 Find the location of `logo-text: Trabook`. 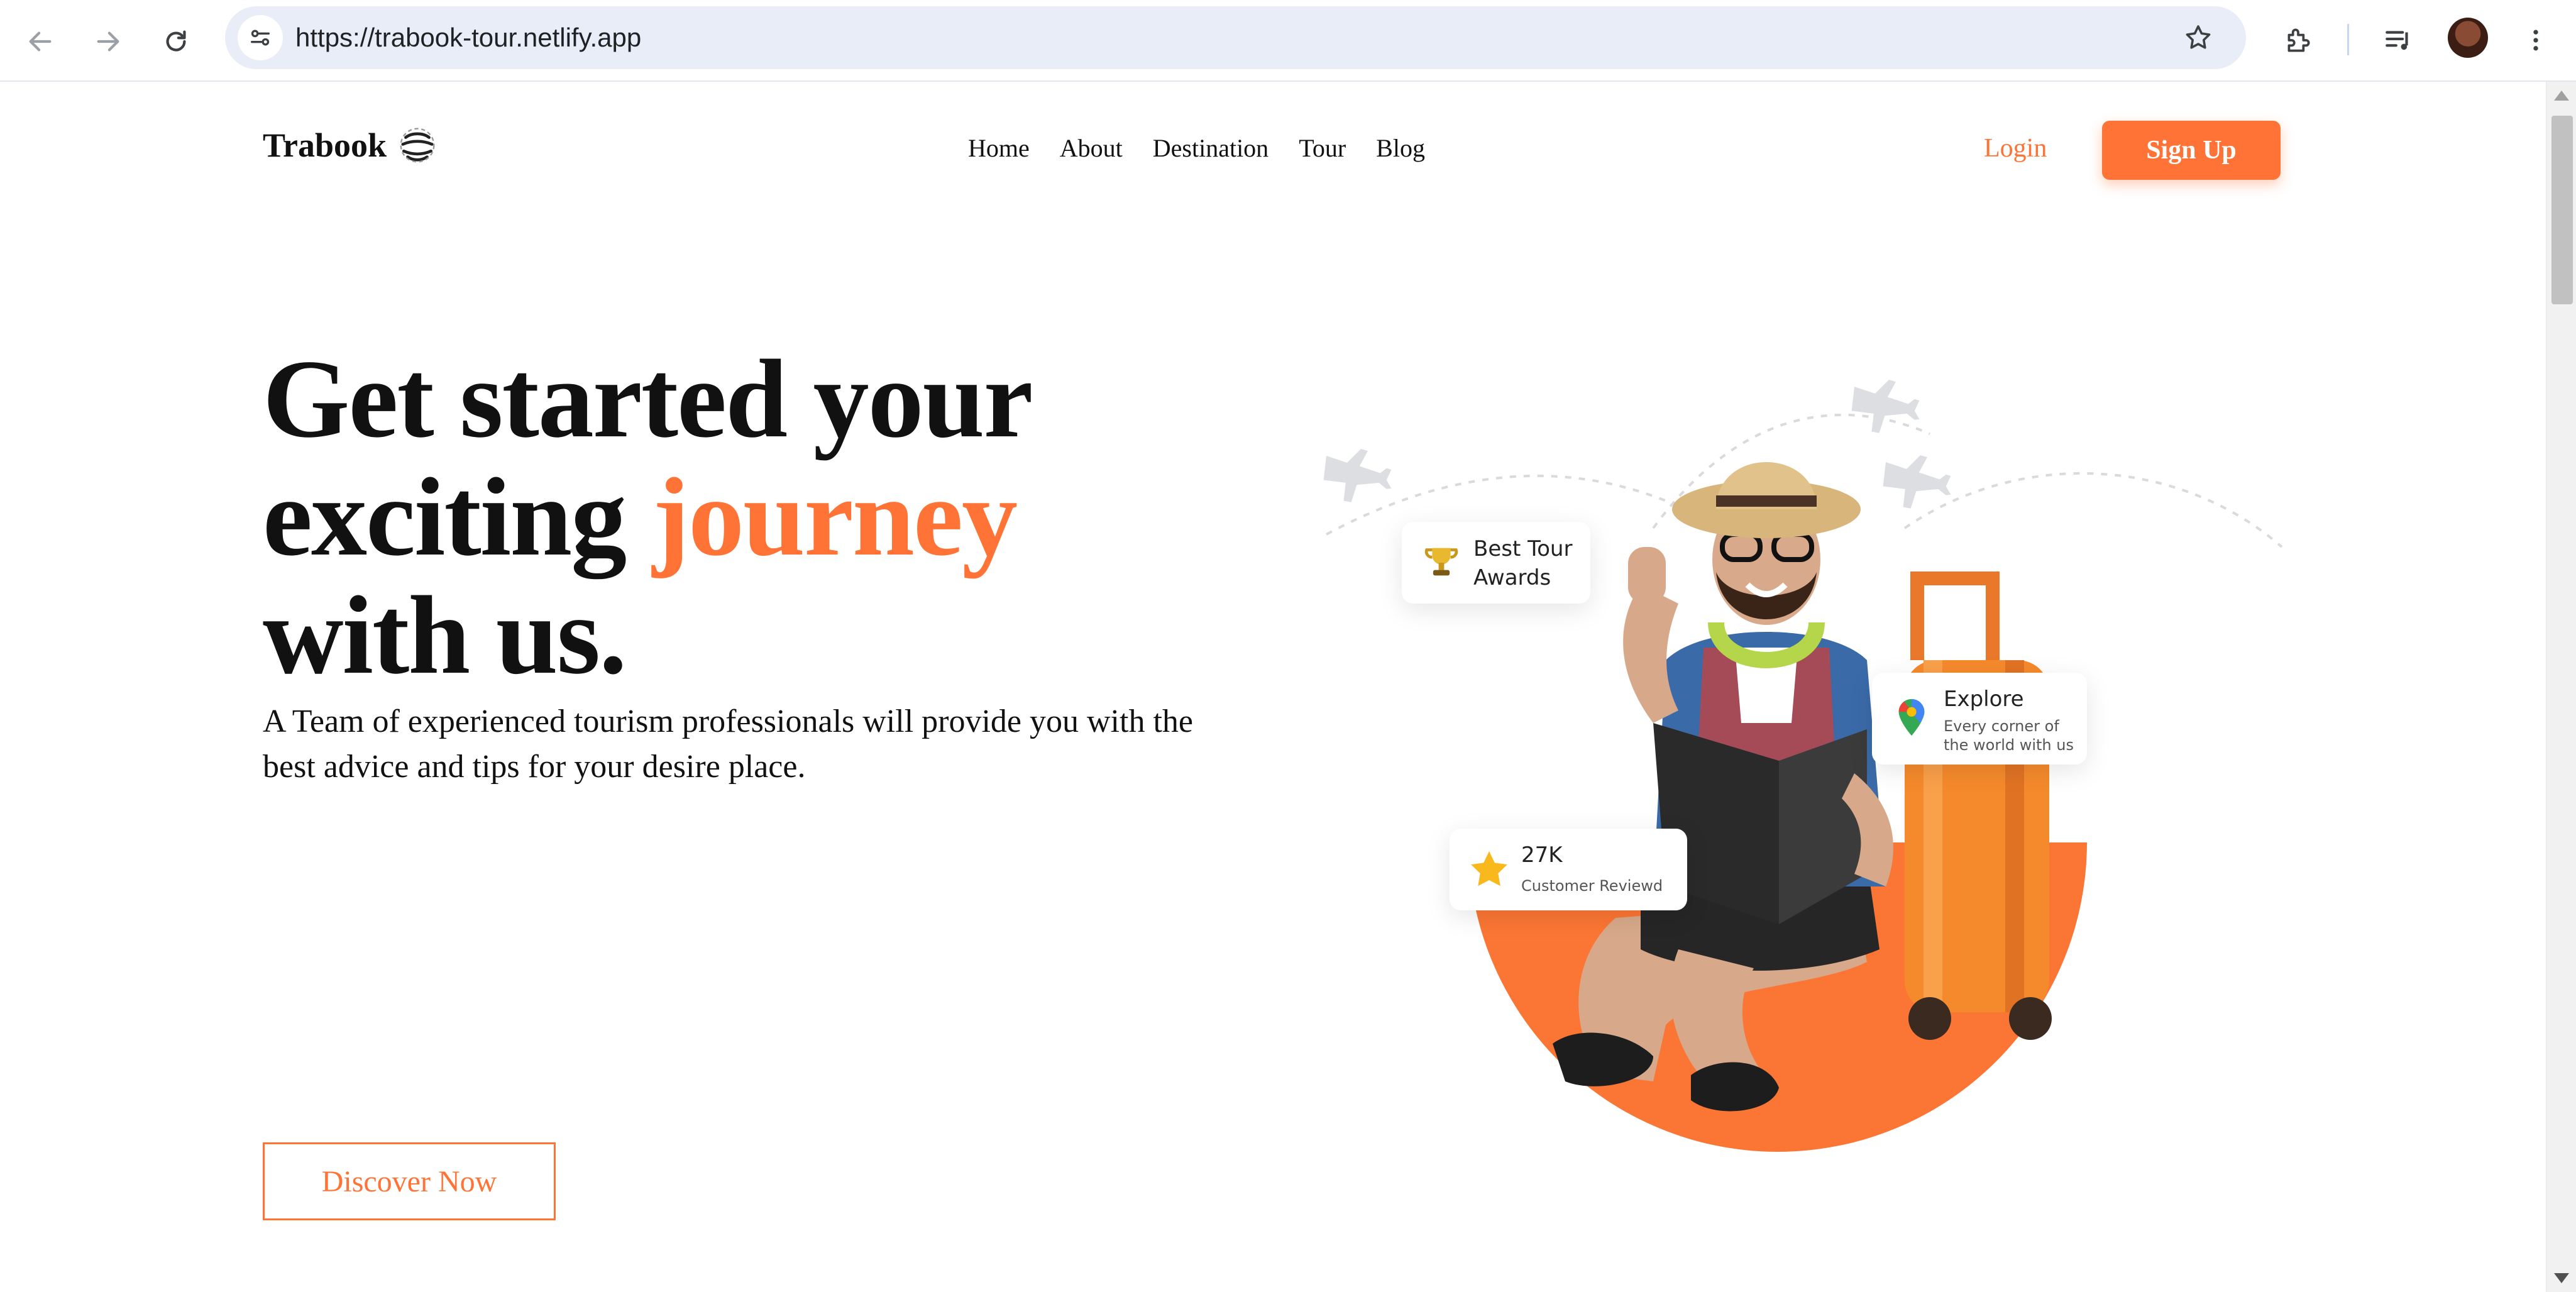

logo-text: Trabook is located at coordinates (325, 145).